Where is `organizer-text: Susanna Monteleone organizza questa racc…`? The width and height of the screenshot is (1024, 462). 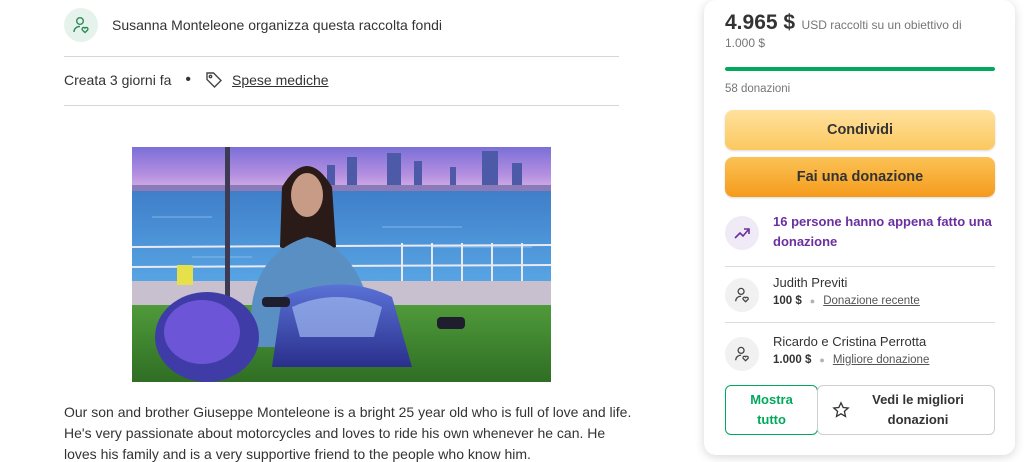 organizer-text: Susanna Monteleone organizza questa racc… is located at coordinates (277, 25).